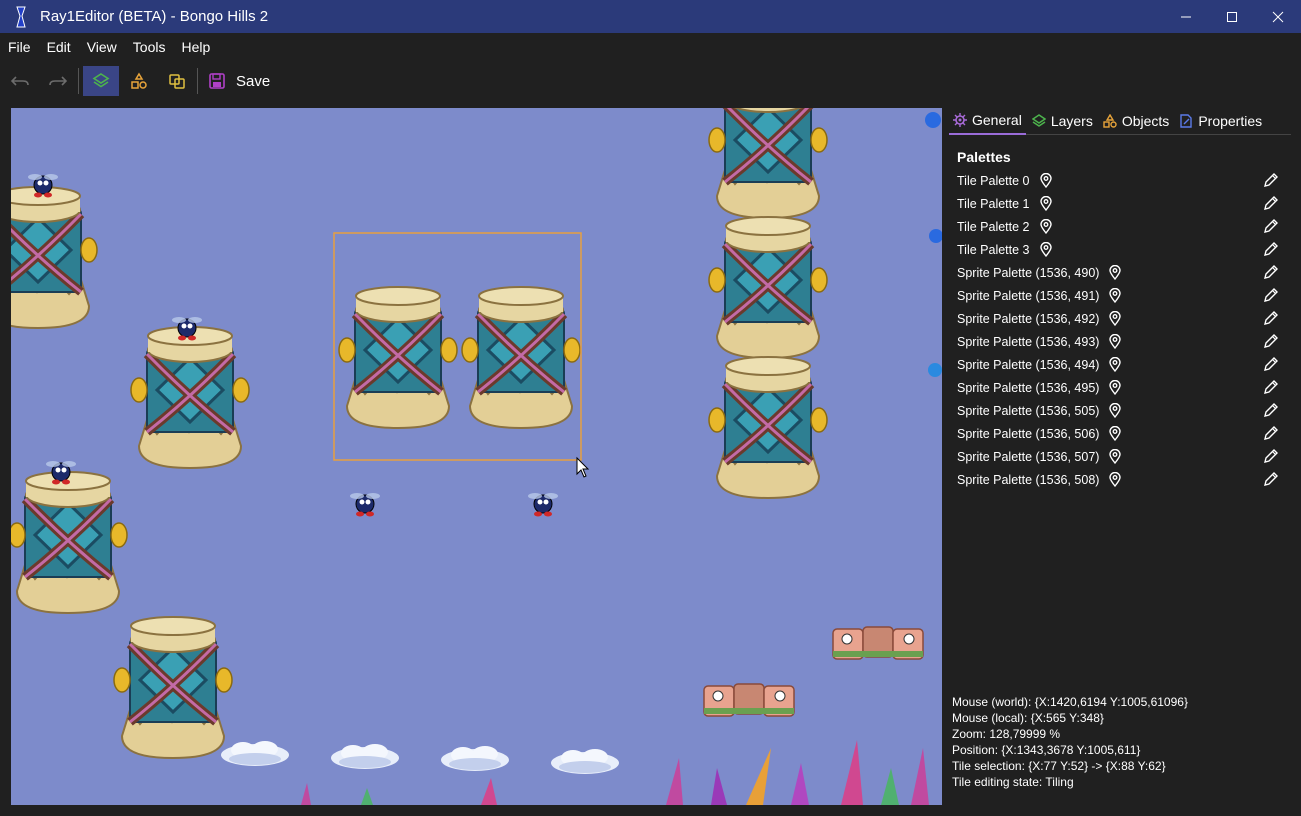  Describe the element at coordinates (21, 17) in the screenshot. I see `app-icon` at that location.